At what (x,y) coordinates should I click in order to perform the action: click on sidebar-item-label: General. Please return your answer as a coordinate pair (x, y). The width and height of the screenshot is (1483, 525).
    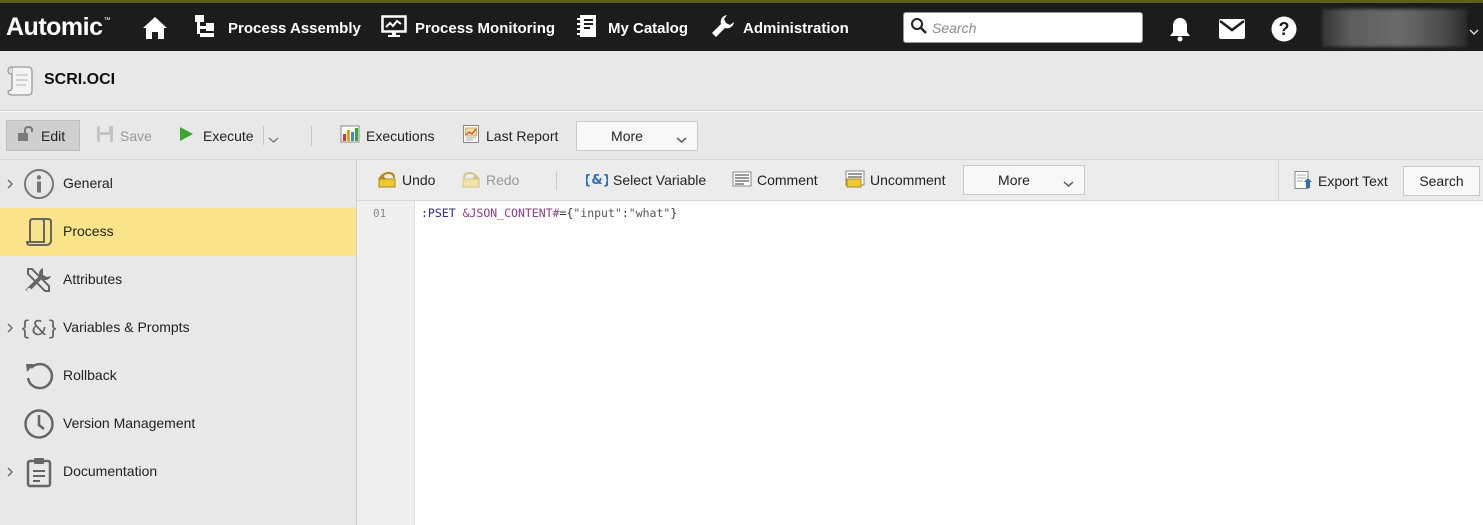
    Looking at the image, I should click on (88, 183).